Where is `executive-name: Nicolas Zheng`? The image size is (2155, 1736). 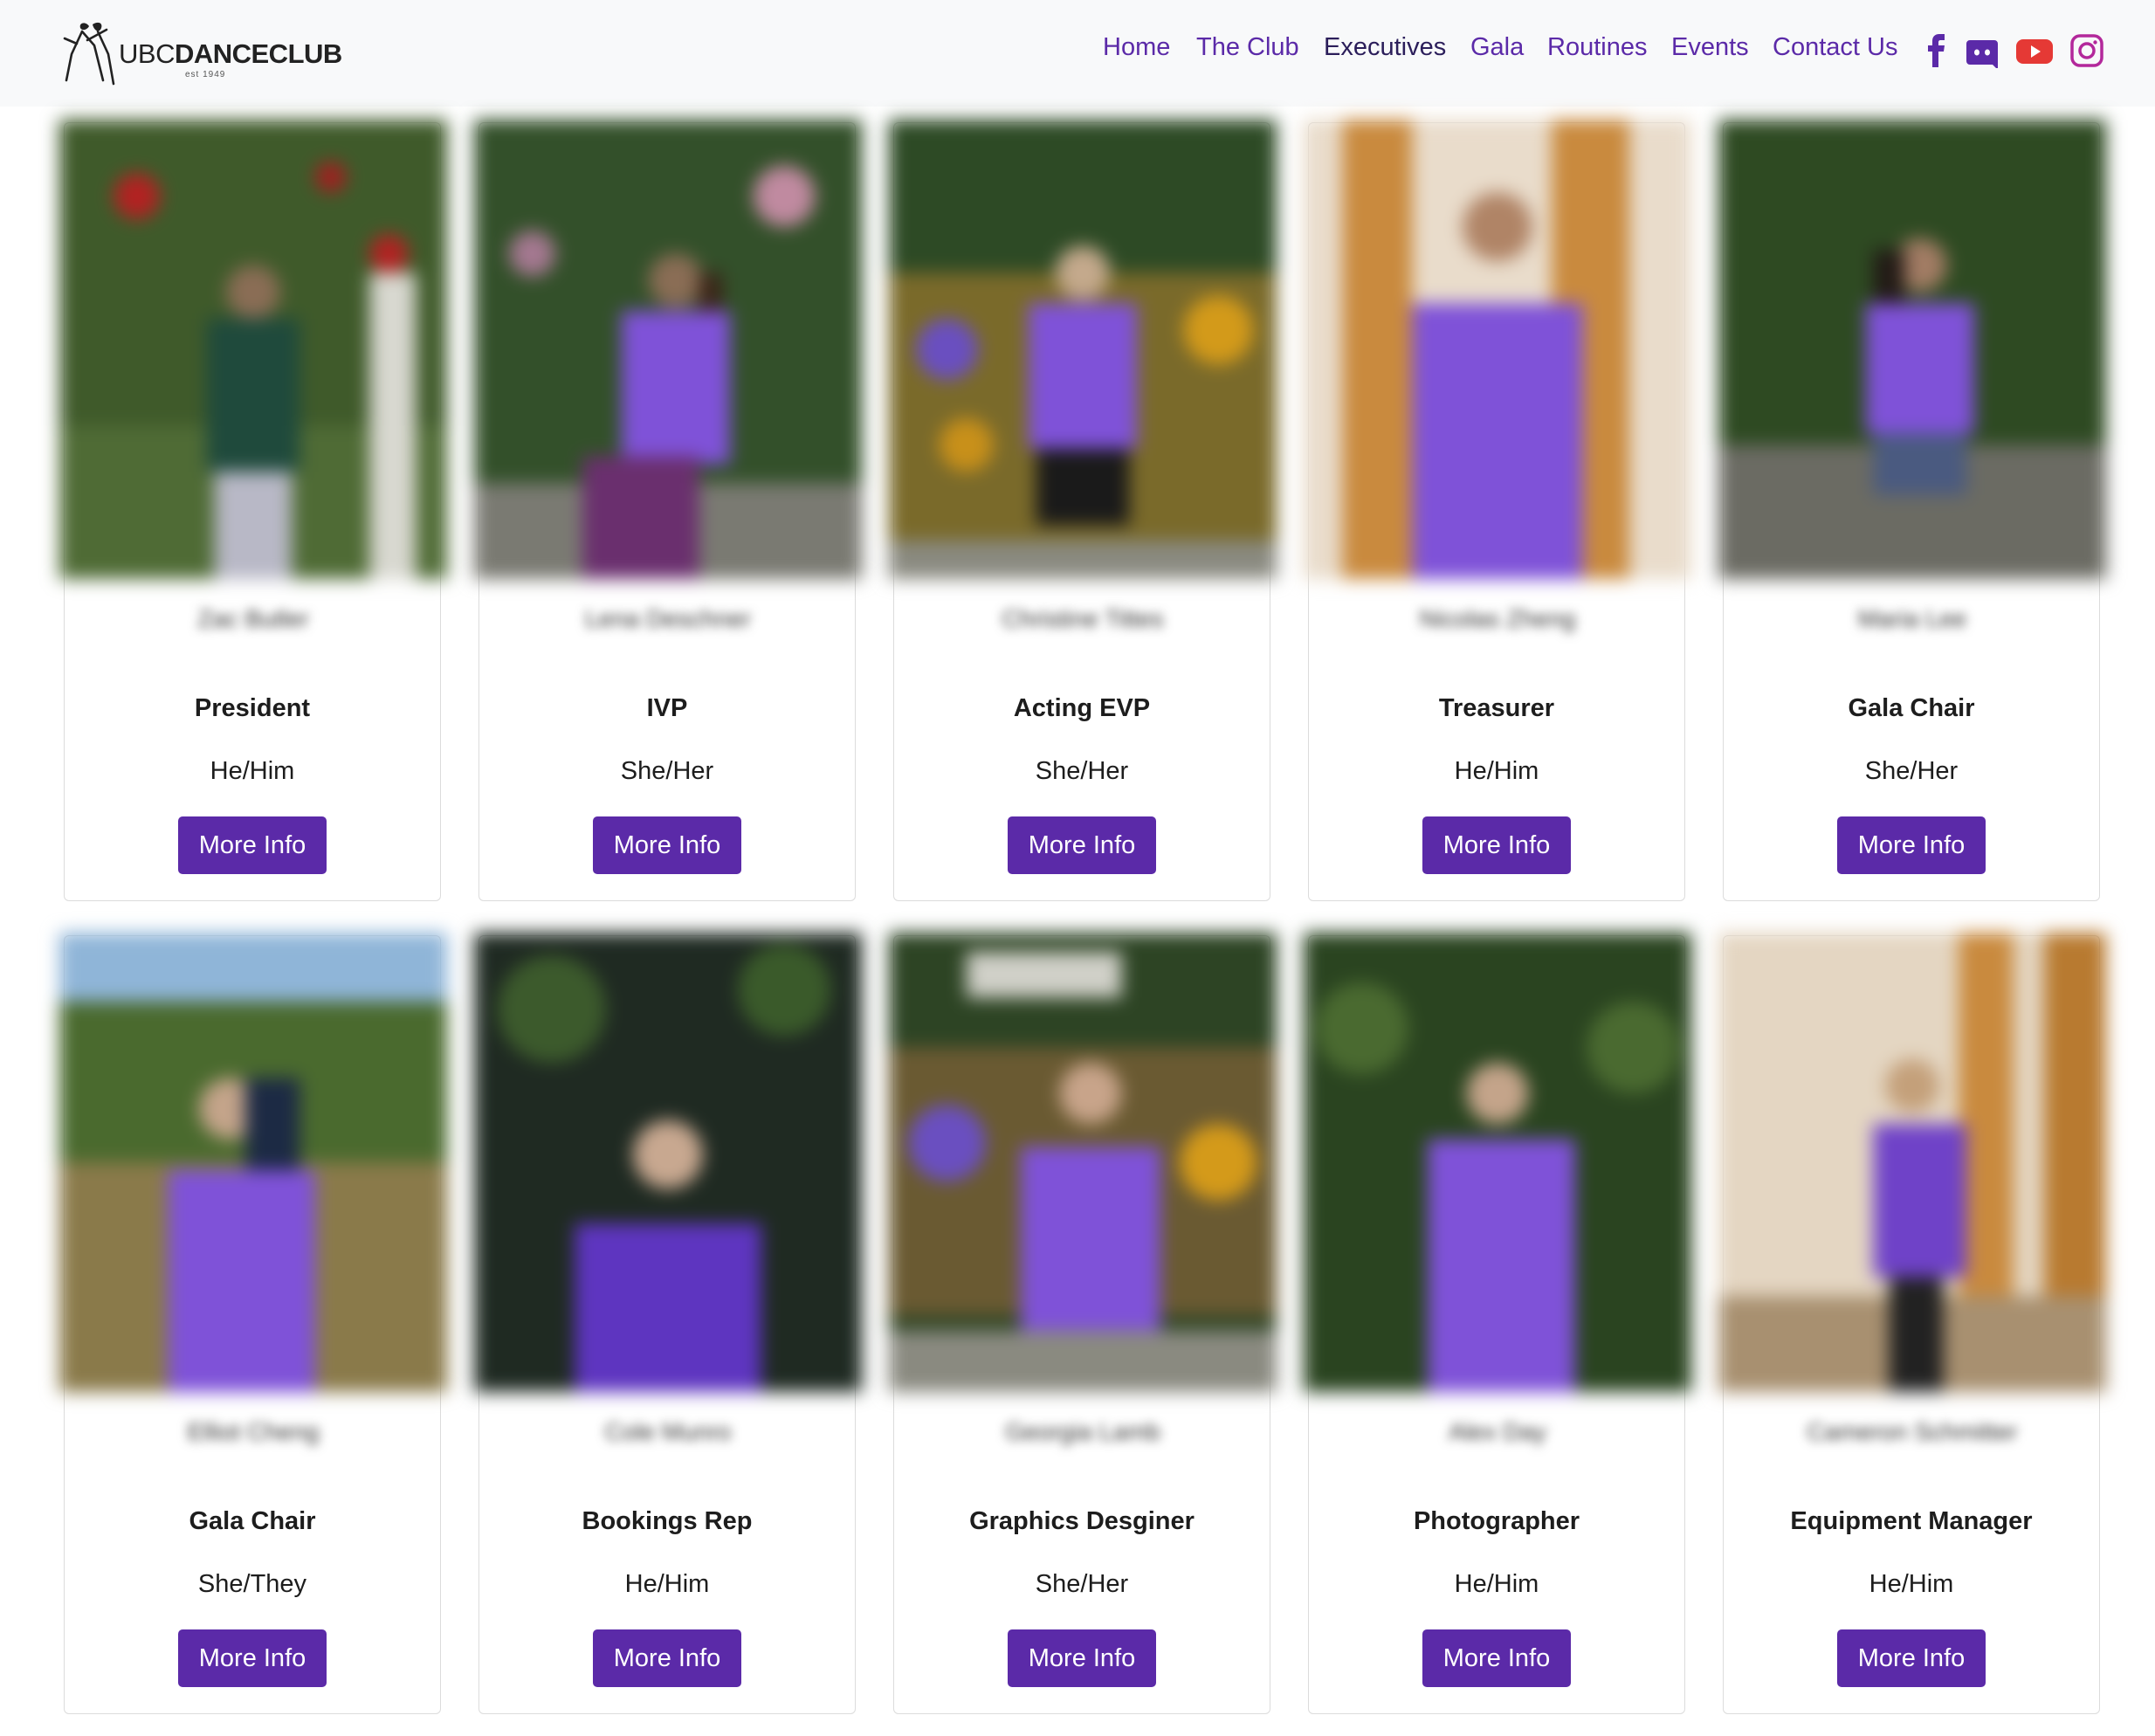 executive-name: Nicolas Zheng is located at coordinates (1497, 618).